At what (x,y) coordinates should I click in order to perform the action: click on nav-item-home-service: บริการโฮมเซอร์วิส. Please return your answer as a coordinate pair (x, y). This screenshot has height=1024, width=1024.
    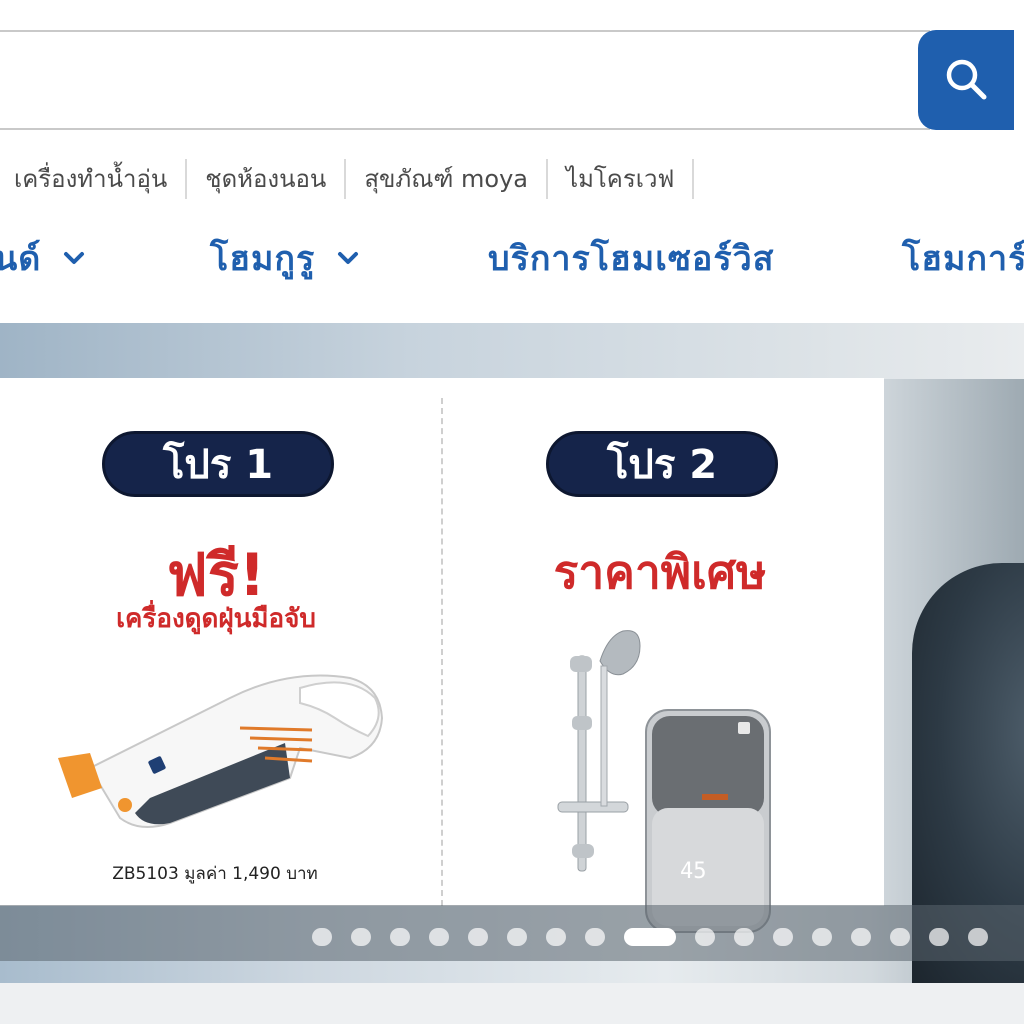
    Looking at the image, I should click on (631, 258).